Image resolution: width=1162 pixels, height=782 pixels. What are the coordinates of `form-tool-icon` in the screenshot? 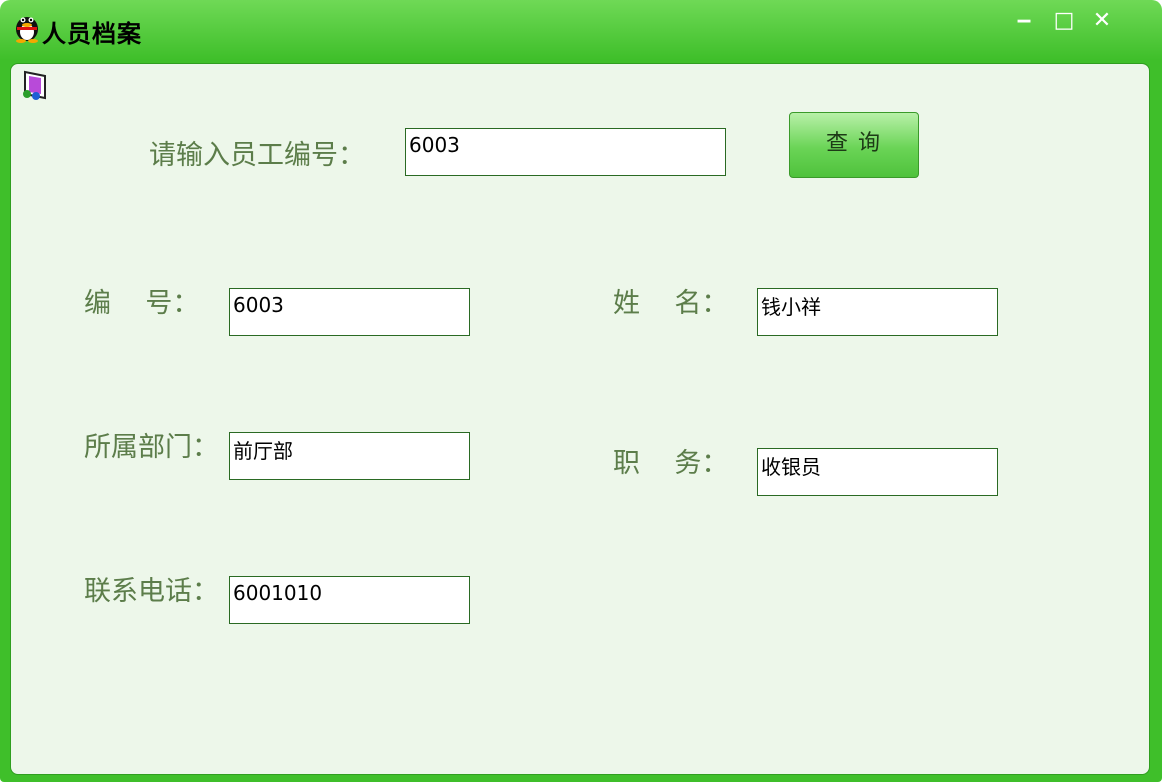 It's located at (34, 85).